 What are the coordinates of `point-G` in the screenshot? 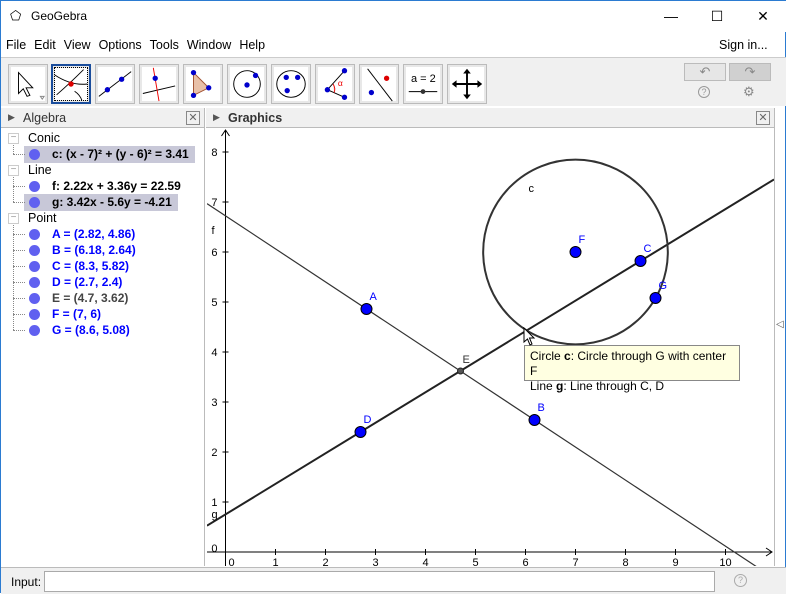 It's located at (655, 298).